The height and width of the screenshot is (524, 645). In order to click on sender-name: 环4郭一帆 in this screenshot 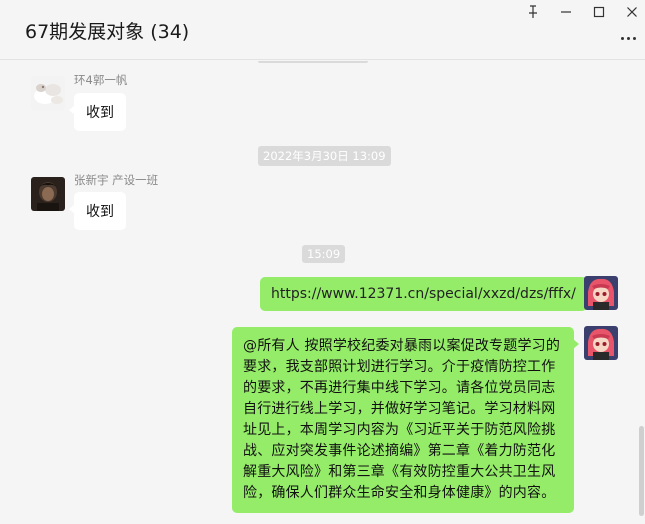, I will do `click(101, 80)`.